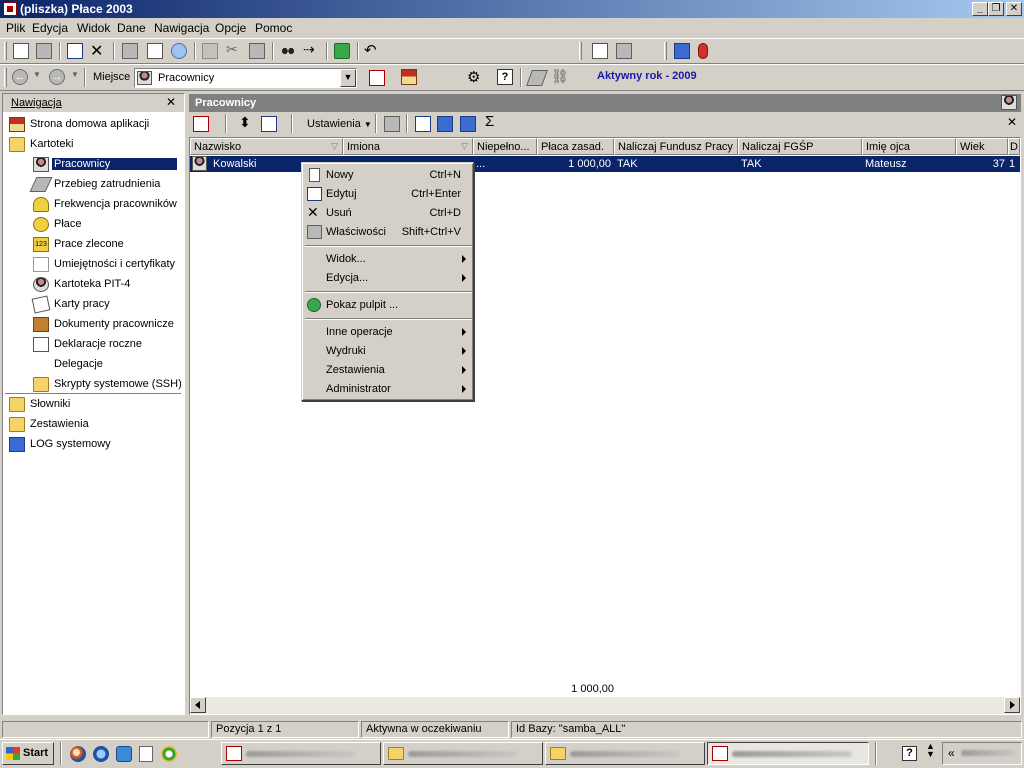 The height and width of the screenshot is (768, 1024). Describe the element at coordinates (93, 28) in the screenshot. I see `menu-widok: Widok` at that location.